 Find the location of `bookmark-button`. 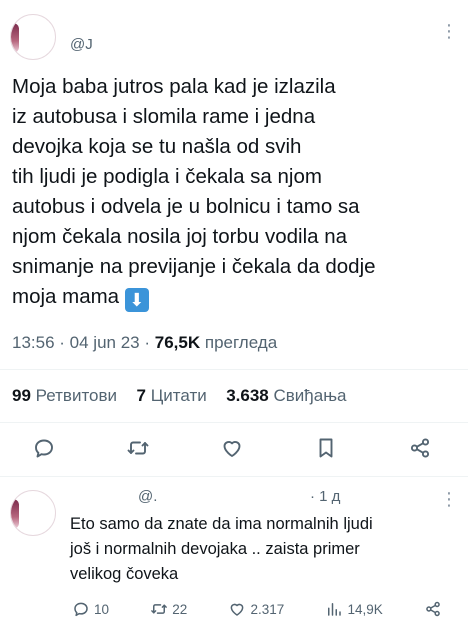

bookmark-button is located at coordinates (326, 448).